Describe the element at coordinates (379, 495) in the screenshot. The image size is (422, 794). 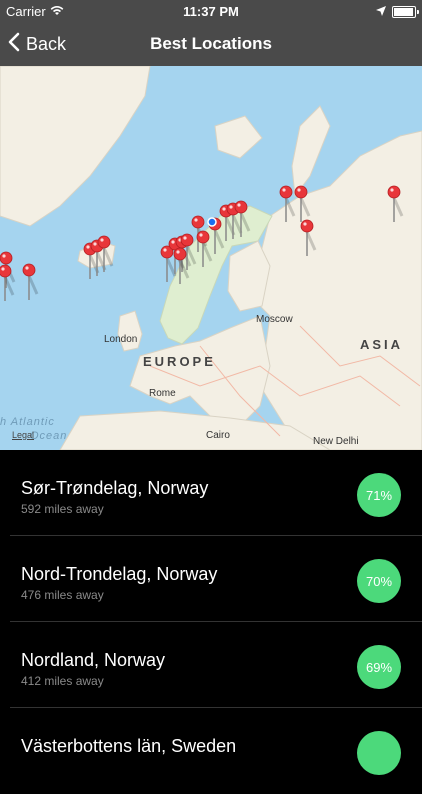
I see `score-badge: 71%` at that location.